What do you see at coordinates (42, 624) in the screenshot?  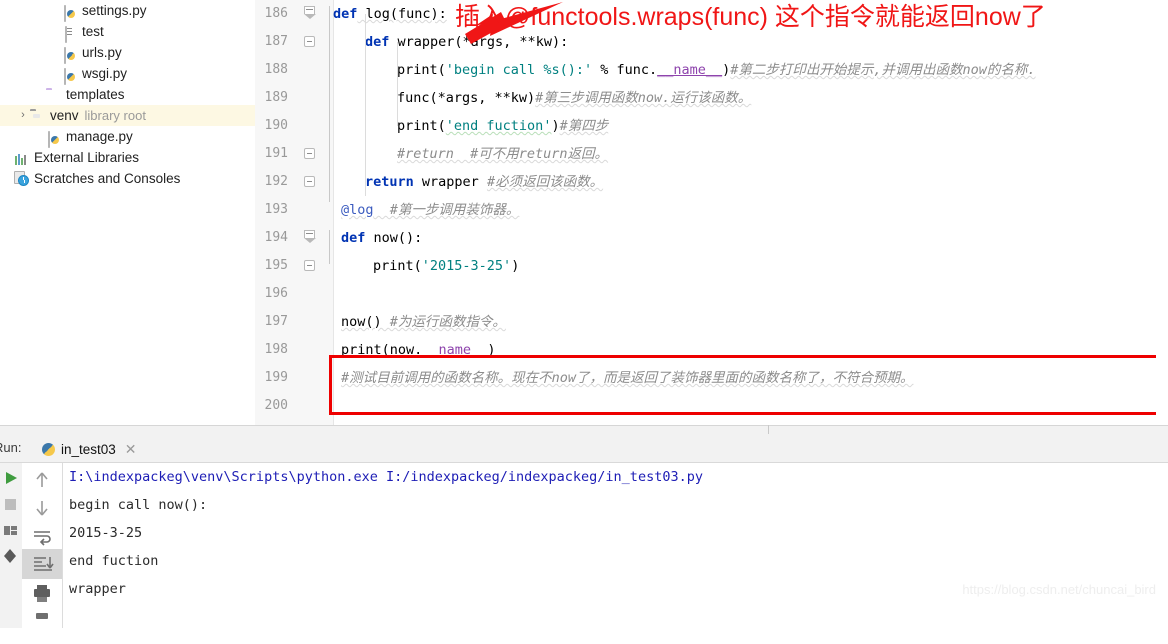 I see `clear-all-icon` at bounding box center [42, 624].